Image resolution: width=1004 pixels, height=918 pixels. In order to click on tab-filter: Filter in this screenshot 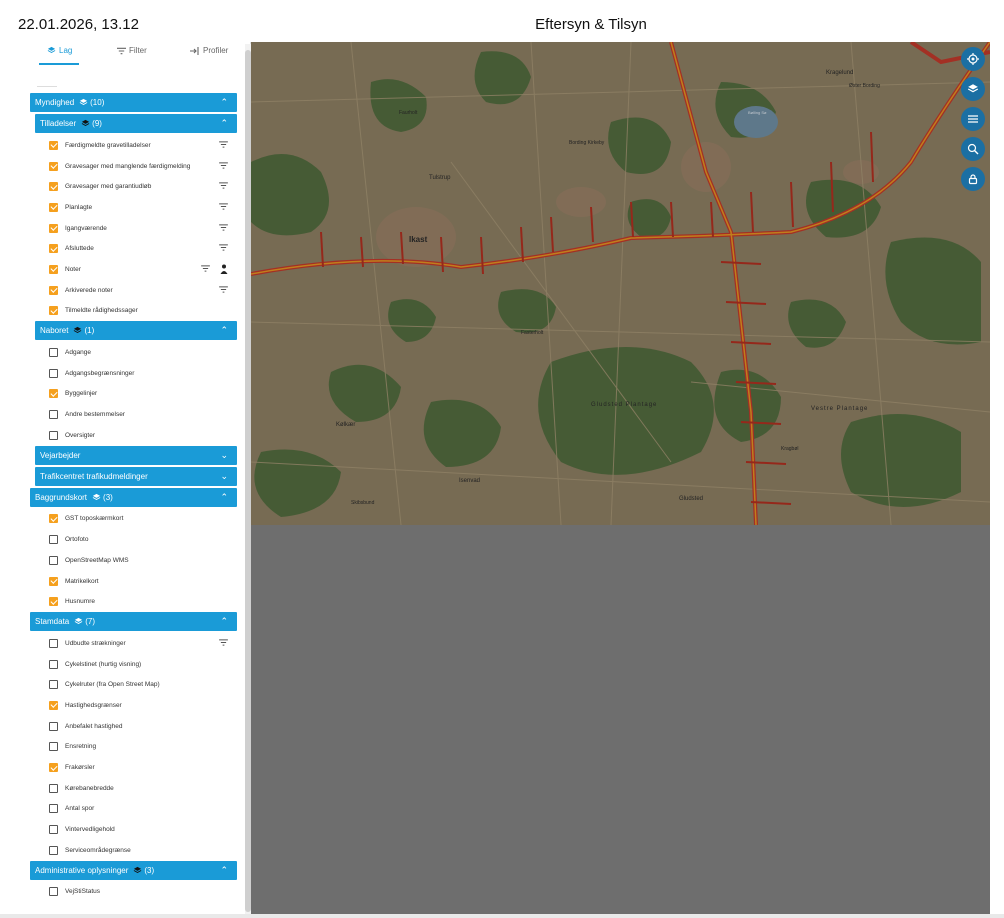, I will do `click(132, 50)`.